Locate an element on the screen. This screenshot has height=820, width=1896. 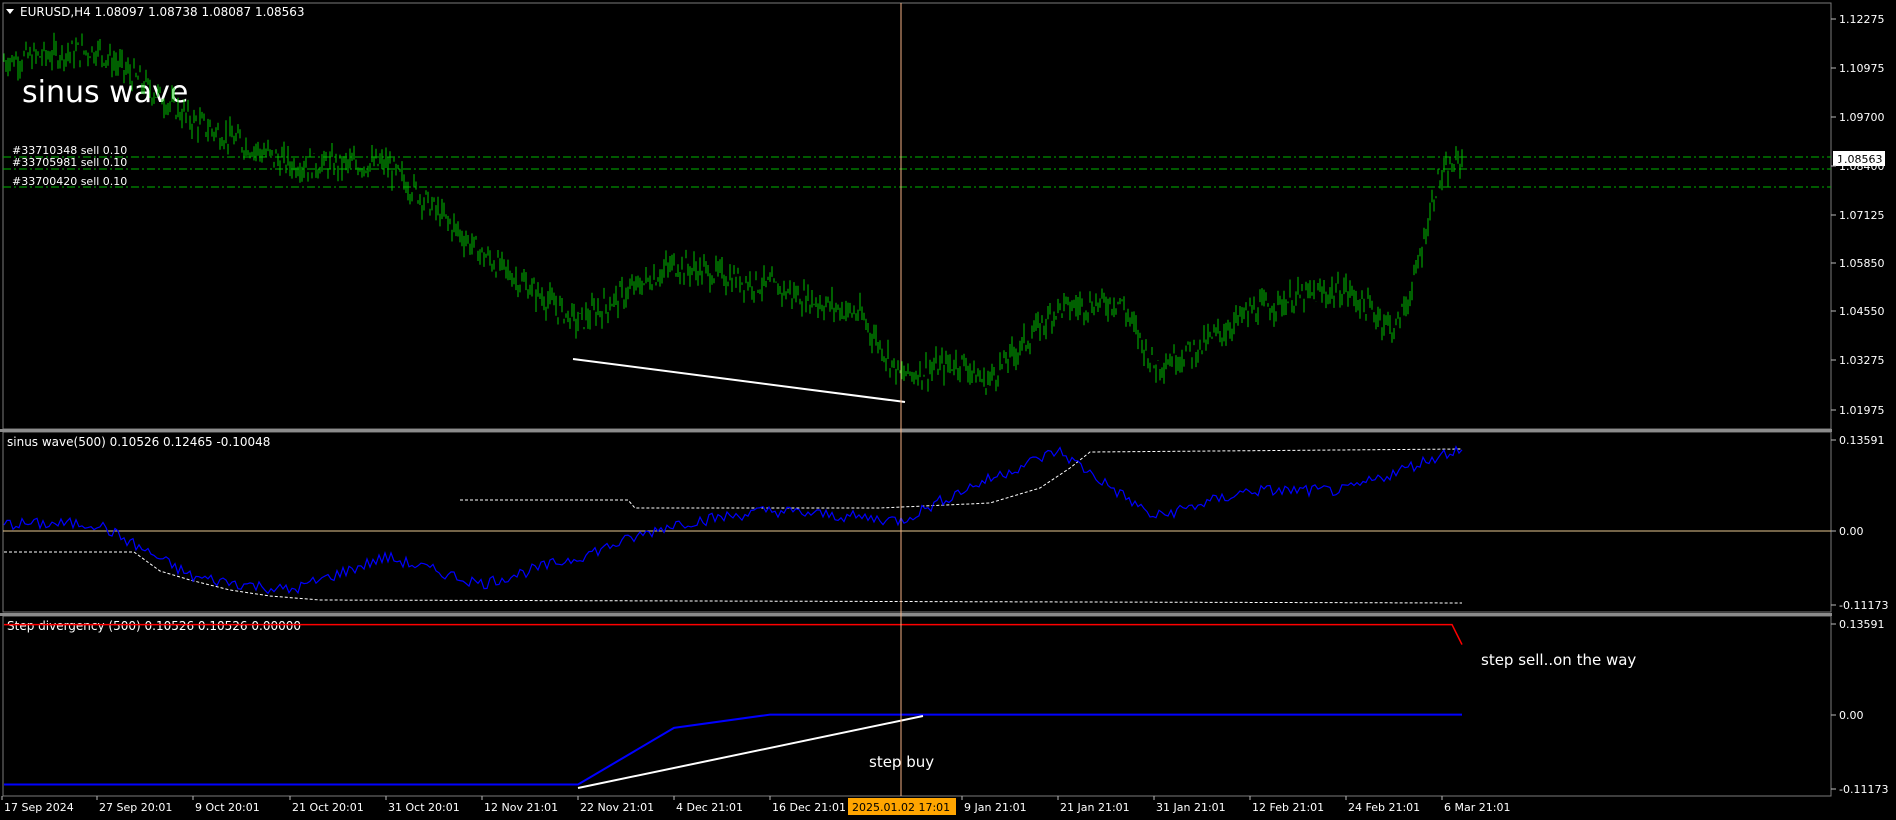
price-tick-label: 1.12275 is located at coordinates (1862, 19).